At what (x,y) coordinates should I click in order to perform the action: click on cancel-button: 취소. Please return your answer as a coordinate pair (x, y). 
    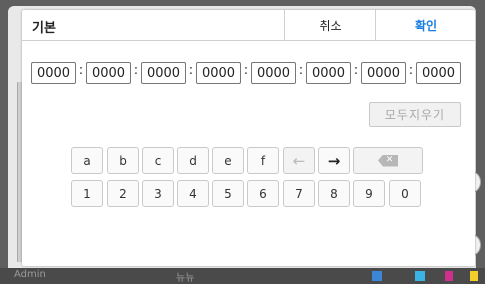
    Looking at the image, I should click on (330, 25).